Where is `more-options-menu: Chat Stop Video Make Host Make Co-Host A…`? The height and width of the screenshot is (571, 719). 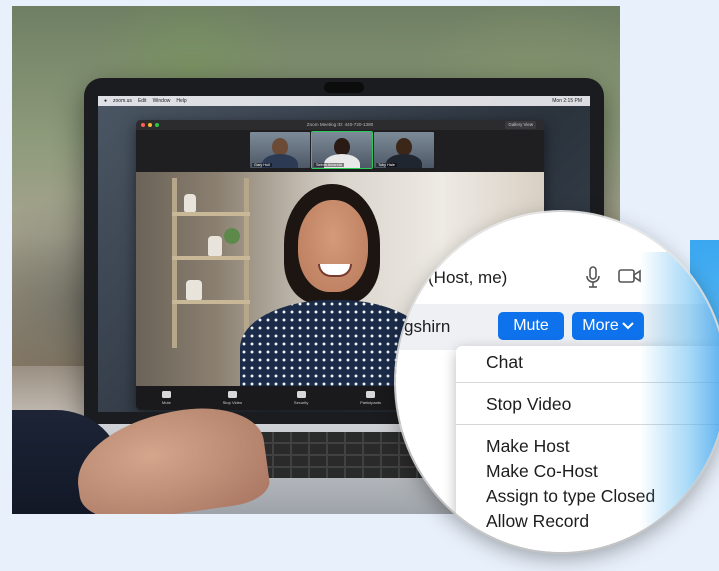 more-options-menu: Chat Stop Video Make Host Make Co-Host A… is located at coordinates (587, 449).